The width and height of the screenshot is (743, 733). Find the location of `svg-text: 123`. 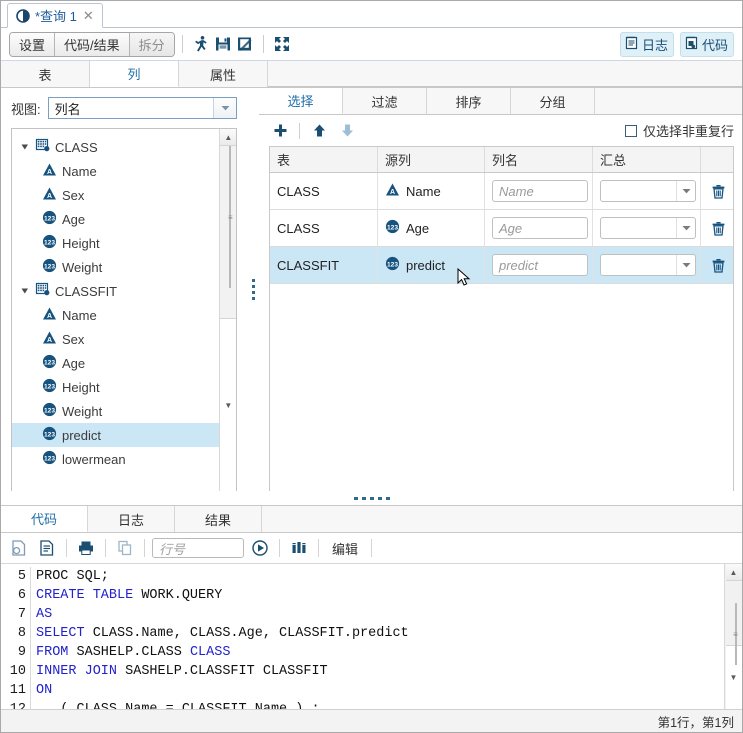

svg-text: 123 is located at coordinates (49, 434).